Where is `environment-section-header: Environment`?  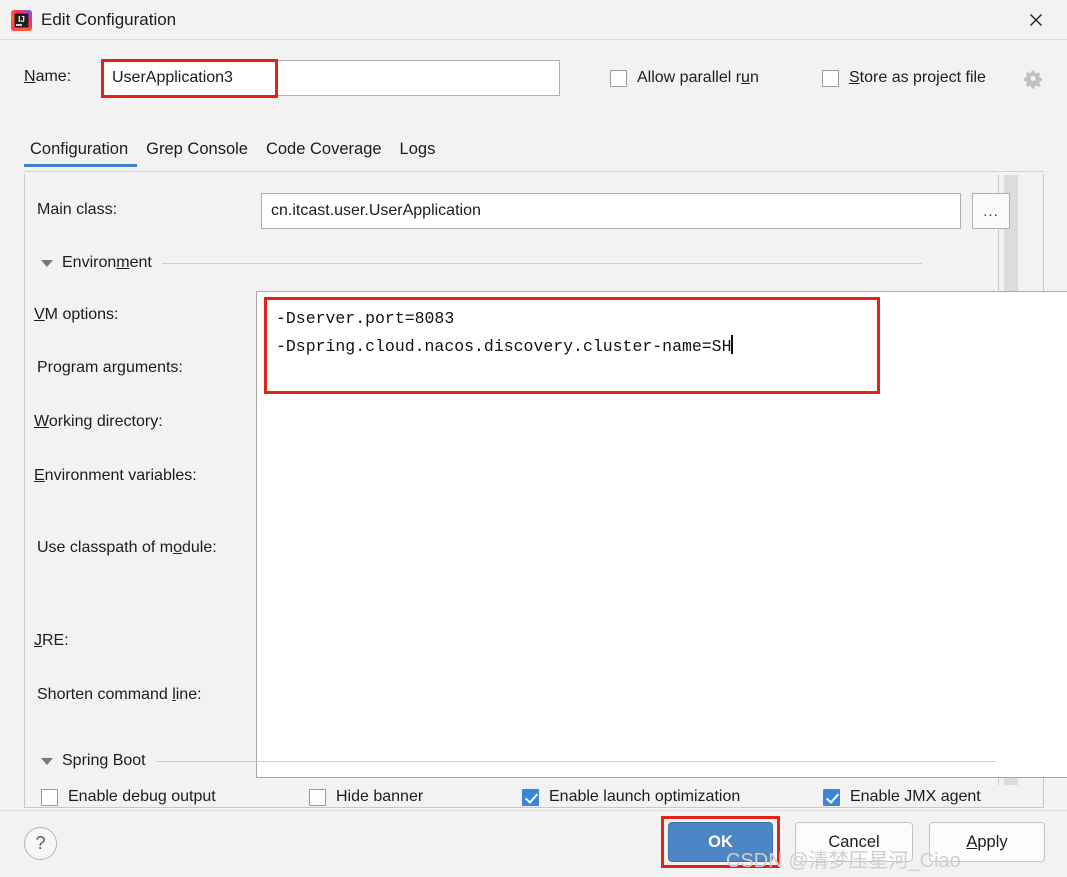 environment-section-header: Environment is located at coordinates (524, 263).